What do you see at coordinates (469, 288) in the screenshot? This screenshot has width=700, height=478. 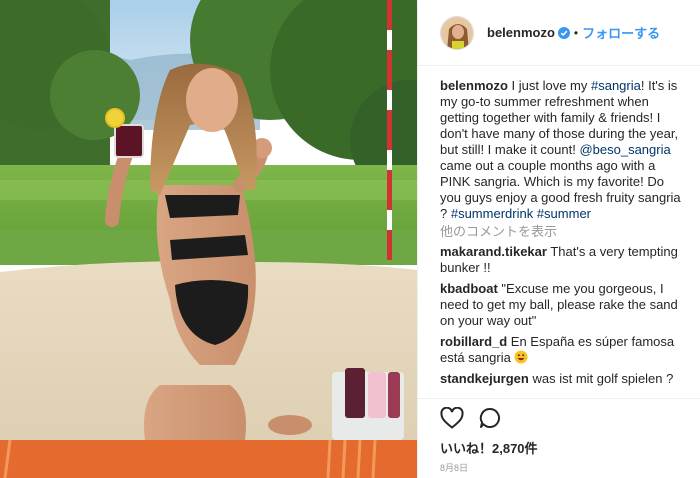 I see `comment-username: kbadboat` at bounding box center [469, 288].